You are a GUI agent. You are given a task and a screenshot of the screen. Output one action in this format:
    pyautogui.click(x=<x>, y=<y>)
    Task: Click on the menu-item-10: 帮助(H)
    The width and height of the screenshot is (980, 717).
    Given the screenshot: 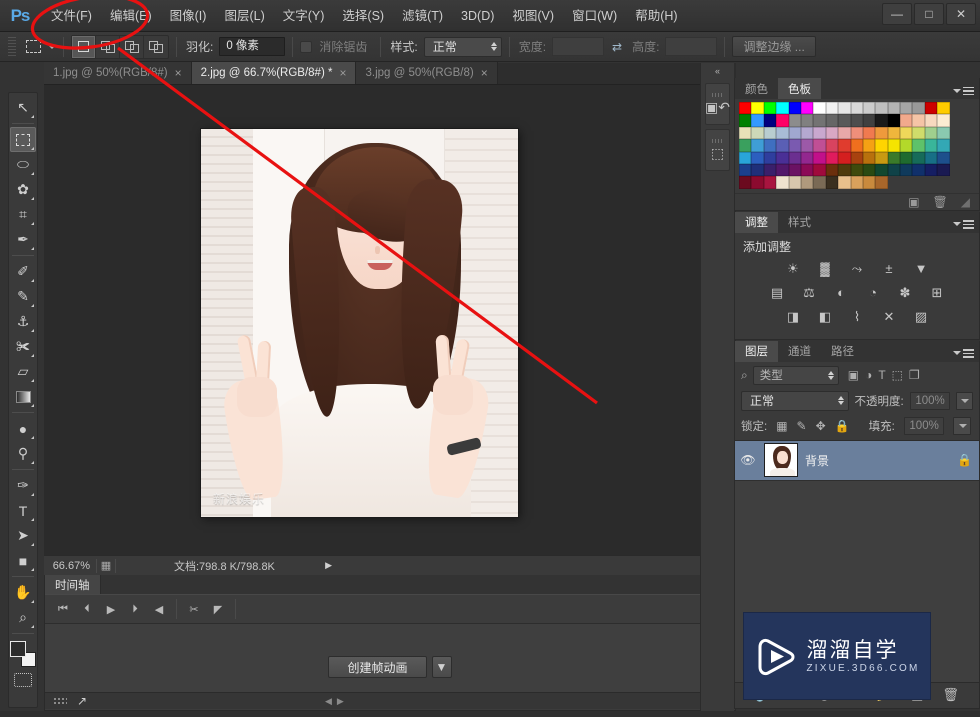 What is the action you would take?
    pyautogui.click(x=656, y=16)
    